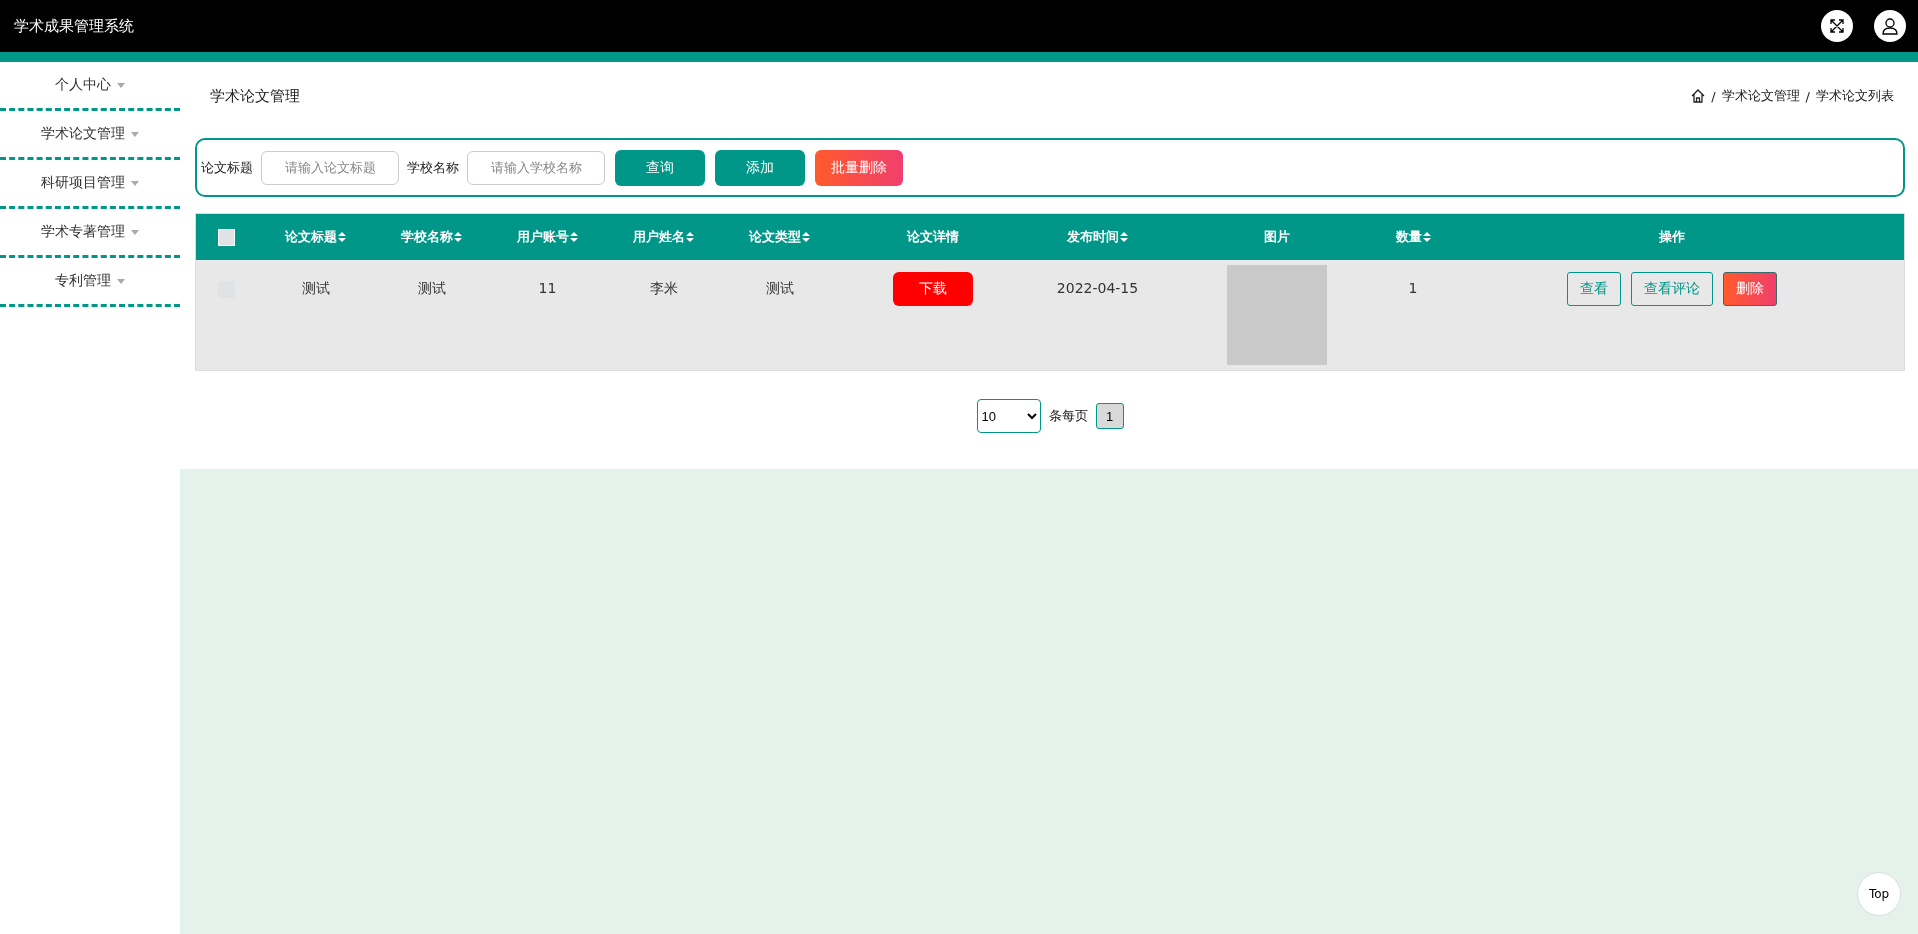 The height and width of the screenshot is (934, 1918). I want to click on breadcrumb-link: 学术论文管理, so click(1760, 96).